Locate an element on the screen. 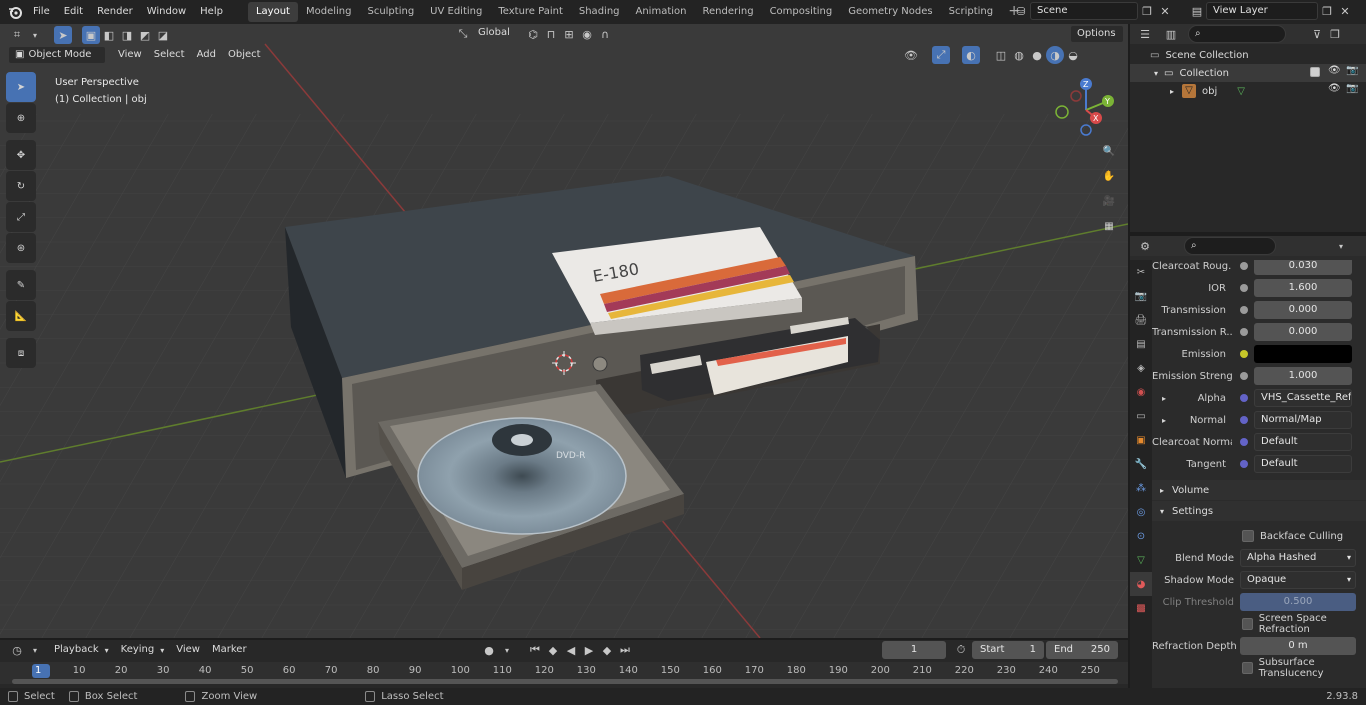 This screenshot has height=705, width=1366. tab-compositing: Compositing is located at coordinates (801, 12).